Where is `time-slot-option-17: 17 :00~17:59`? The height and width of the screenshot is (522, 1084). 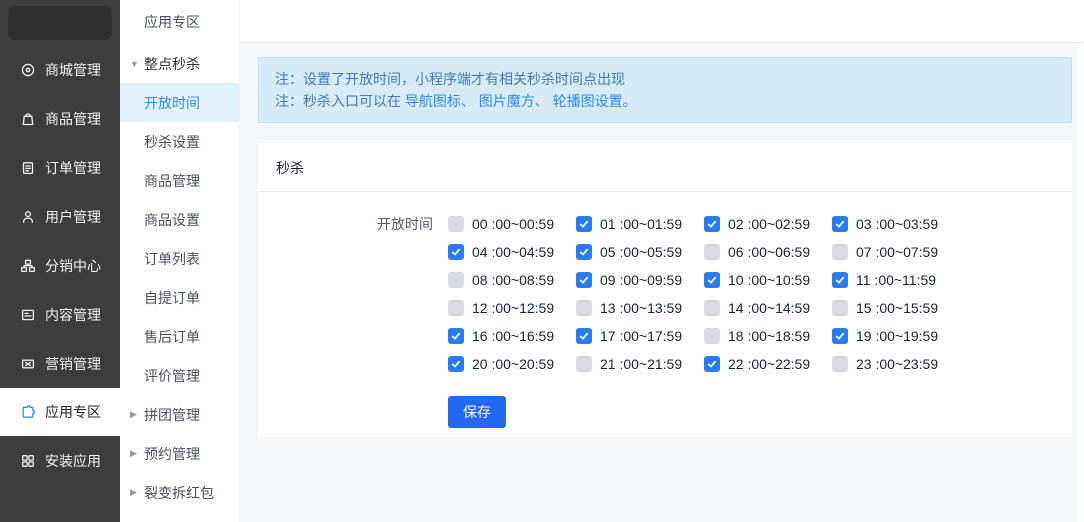 time-slot-option-17: 17 :00~17:59 is located at coordinates (640, 336).